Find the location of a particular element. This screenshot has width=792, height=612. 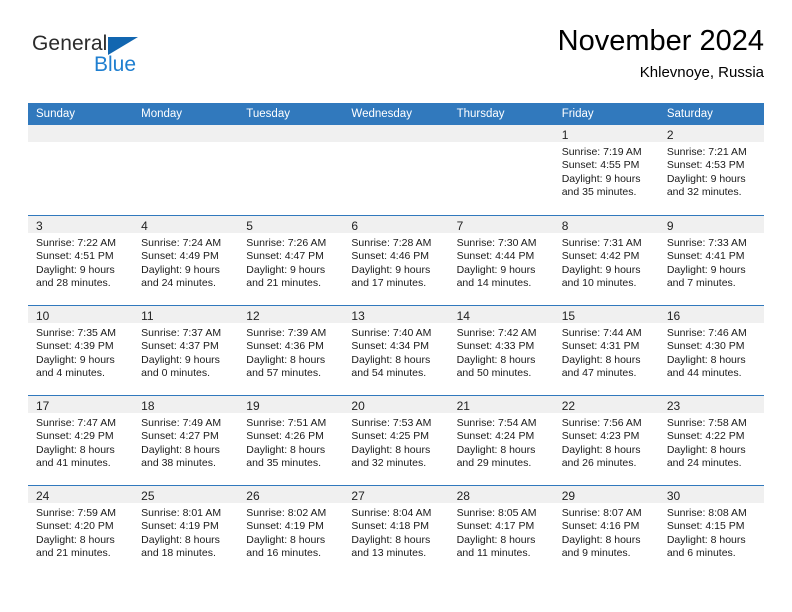

sunset-text: Sunset: 4:39 PM is located at coordinates (75, 346).